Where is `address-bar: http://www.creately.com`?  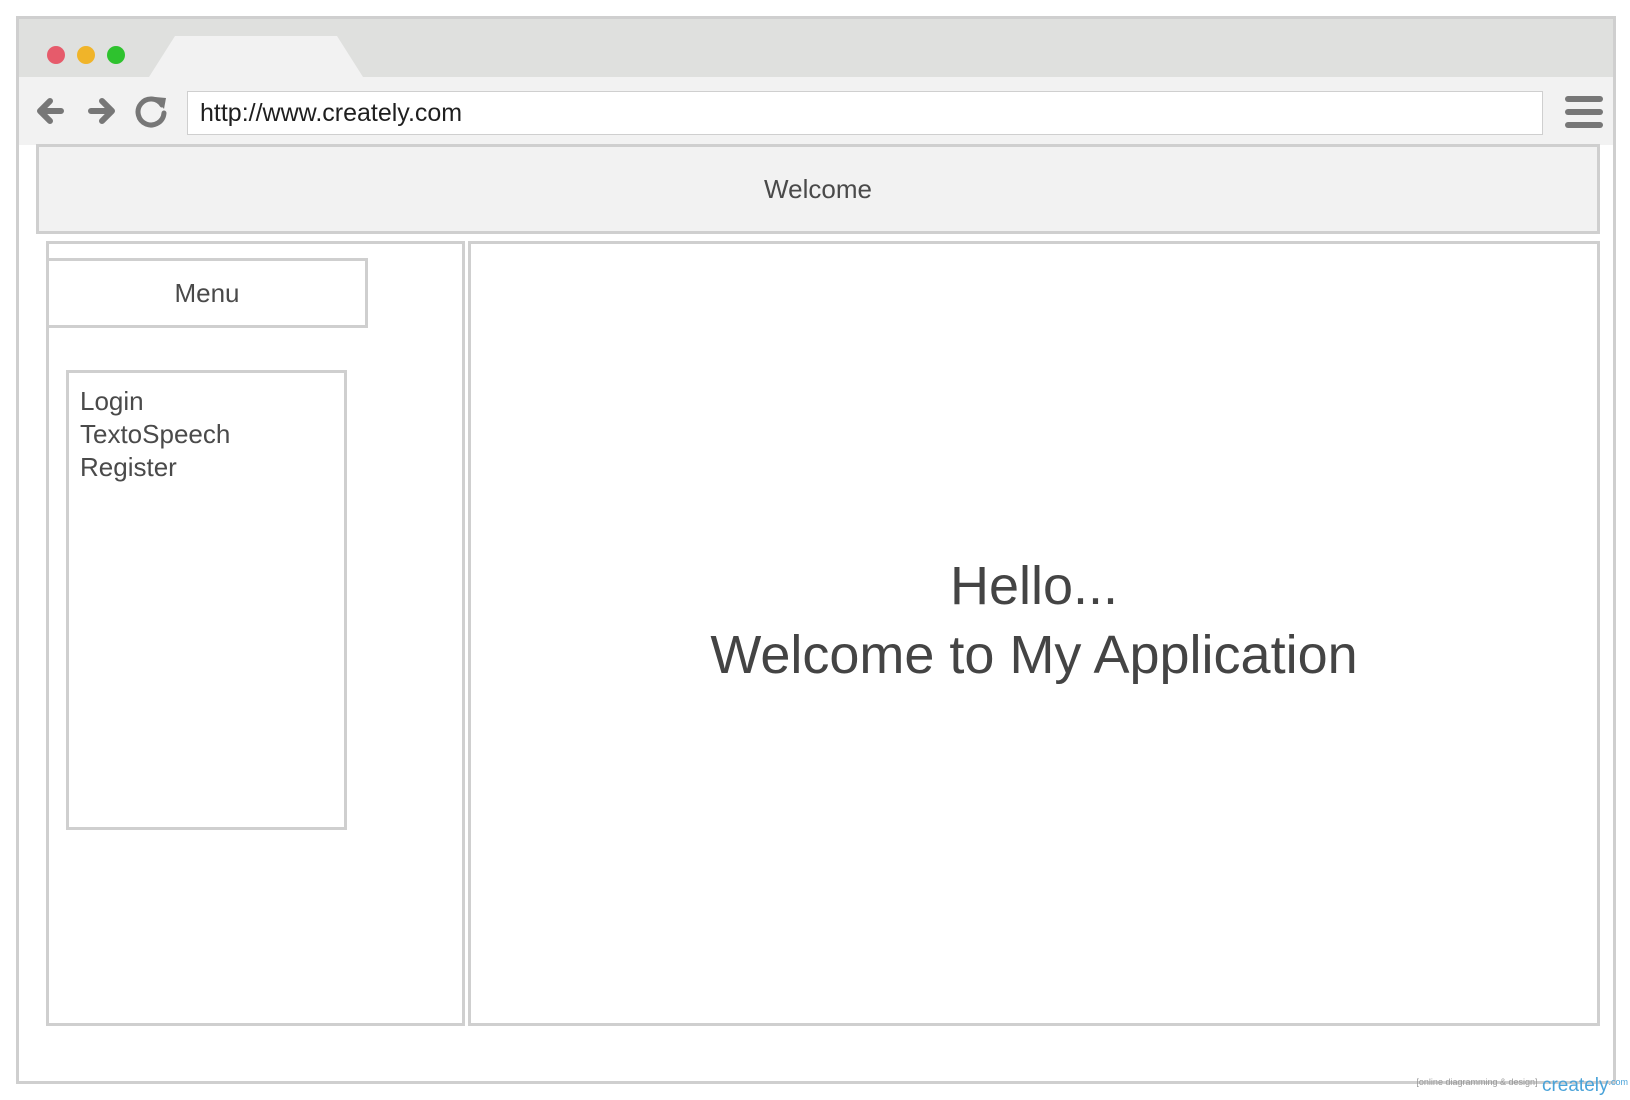
address-bar: http://www.creately.com is located at coordinates (865, 113).